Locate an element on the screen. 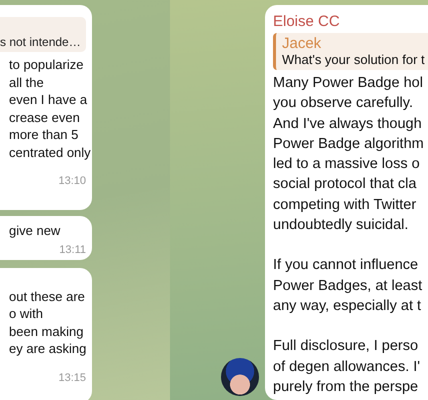 The width and height of the screenshot is (428, 400). message-time: 13:11 is located at coordinates (72, 250).